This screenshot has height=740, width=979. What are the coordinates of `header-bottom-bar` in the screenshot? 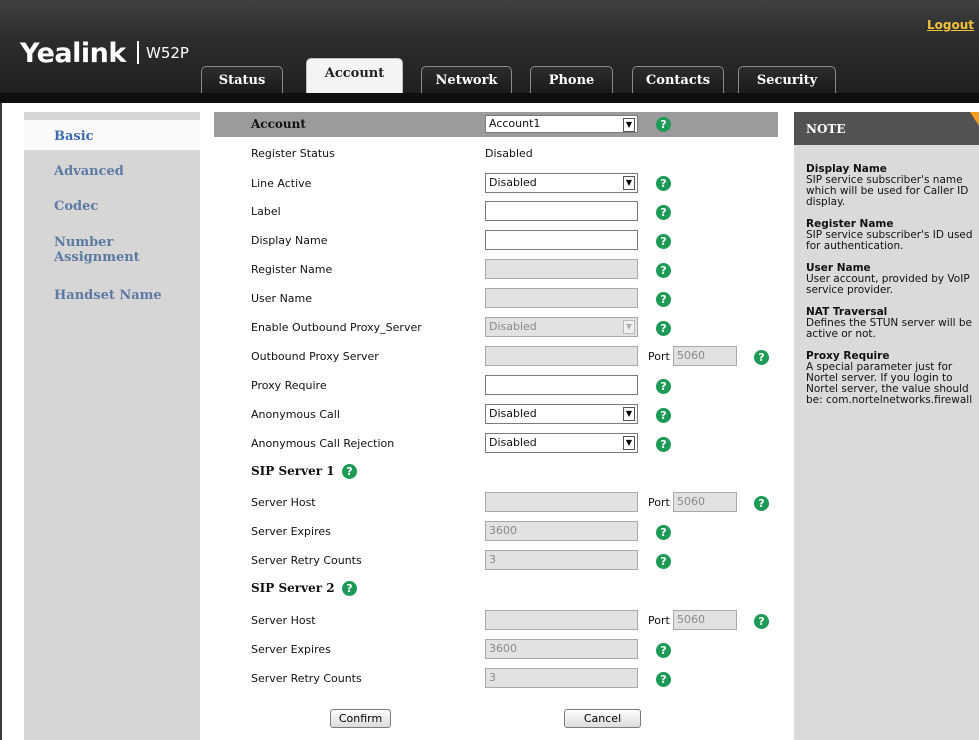 It's located at (489, 98).